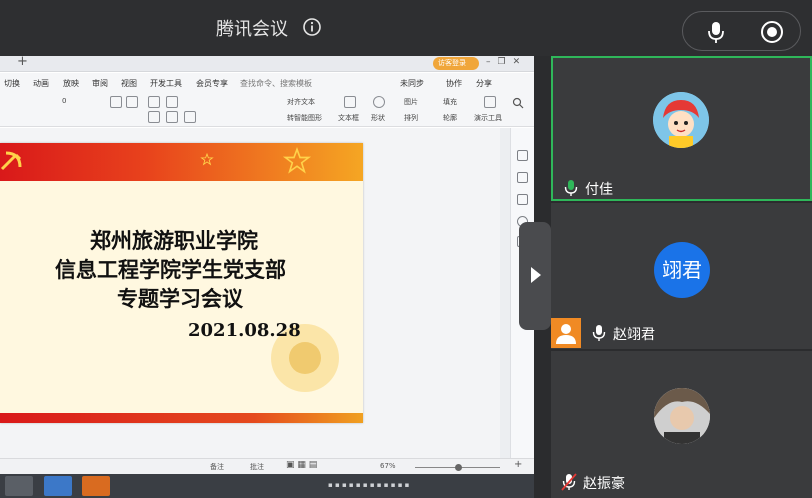  I want to click on participant-name: 付佳, so click(599, 190).